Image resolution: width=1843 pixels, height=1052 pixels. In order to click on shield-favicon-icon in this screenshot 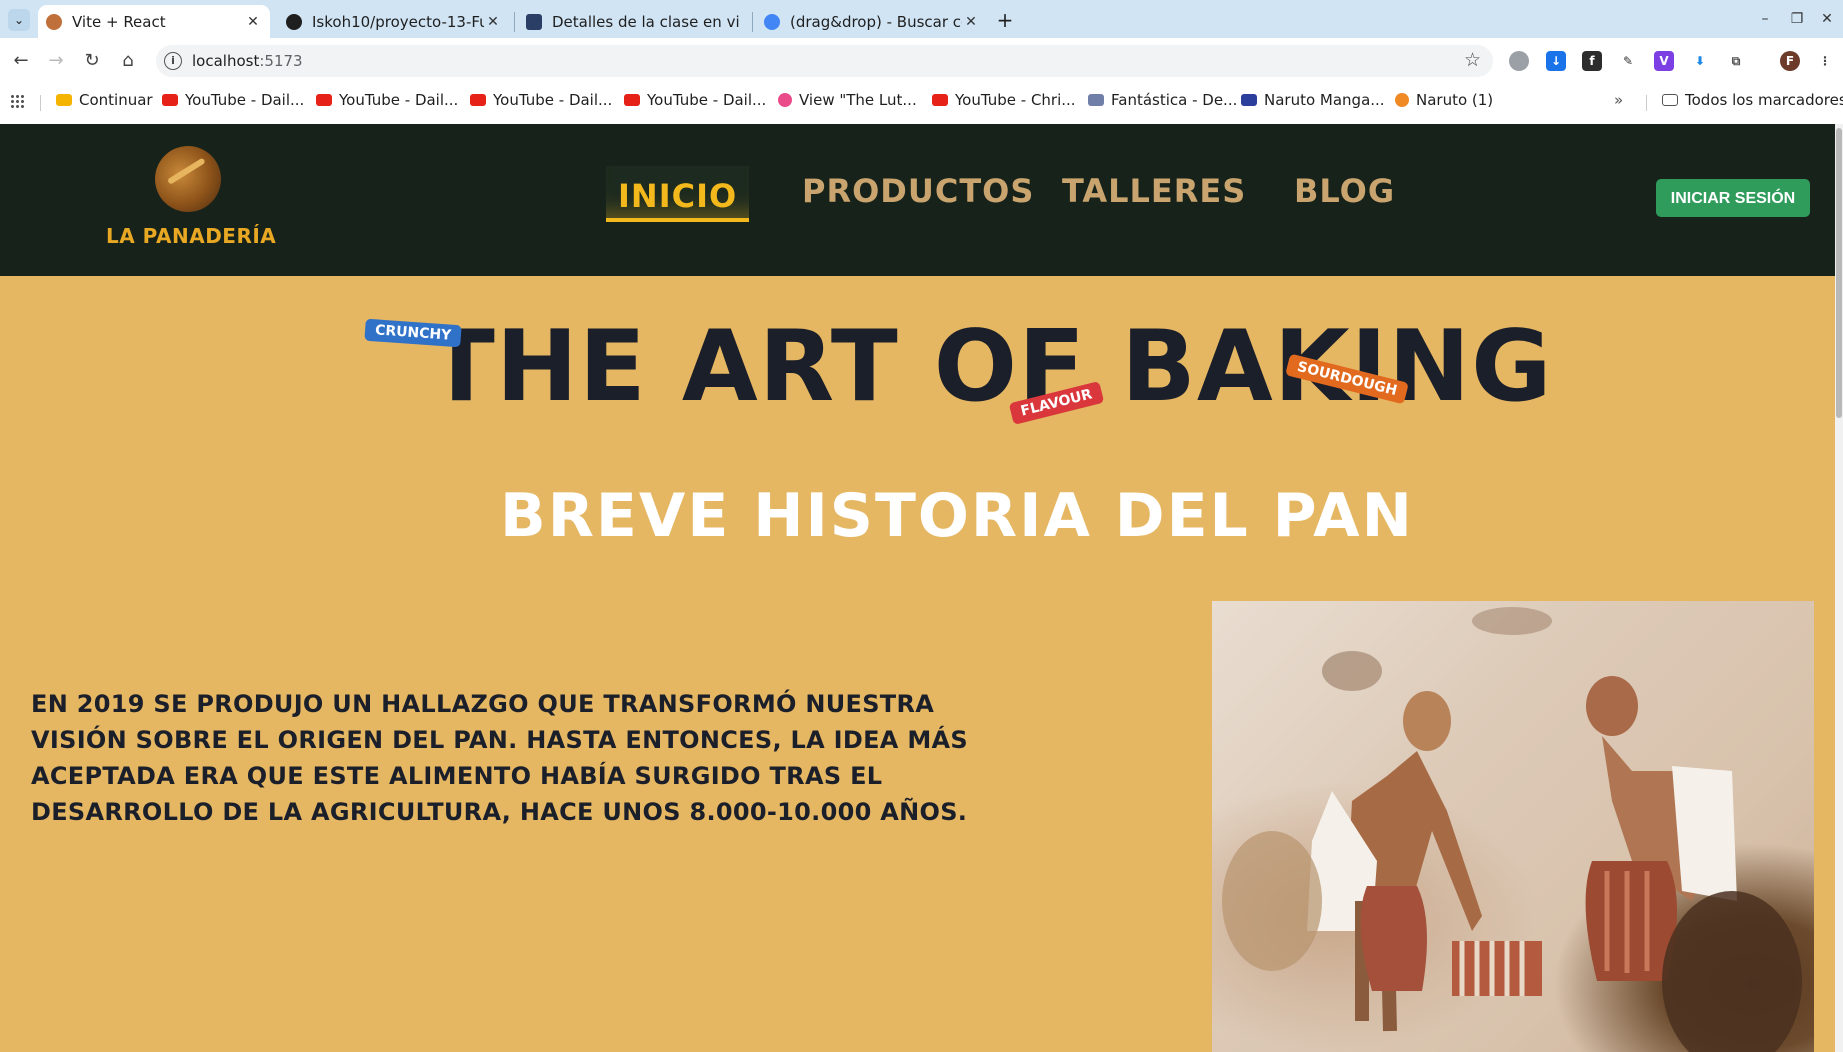, I will do `click(534, 21)`.